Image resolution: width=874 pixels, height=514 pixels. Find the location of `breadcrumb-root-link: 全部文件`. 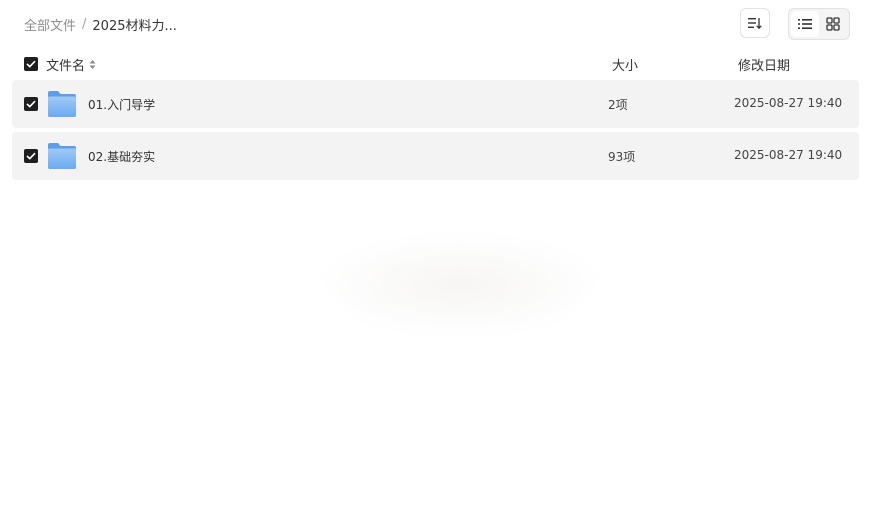

breadcrumb-root-link: 全部文件 is located at coordinates (50, 24).